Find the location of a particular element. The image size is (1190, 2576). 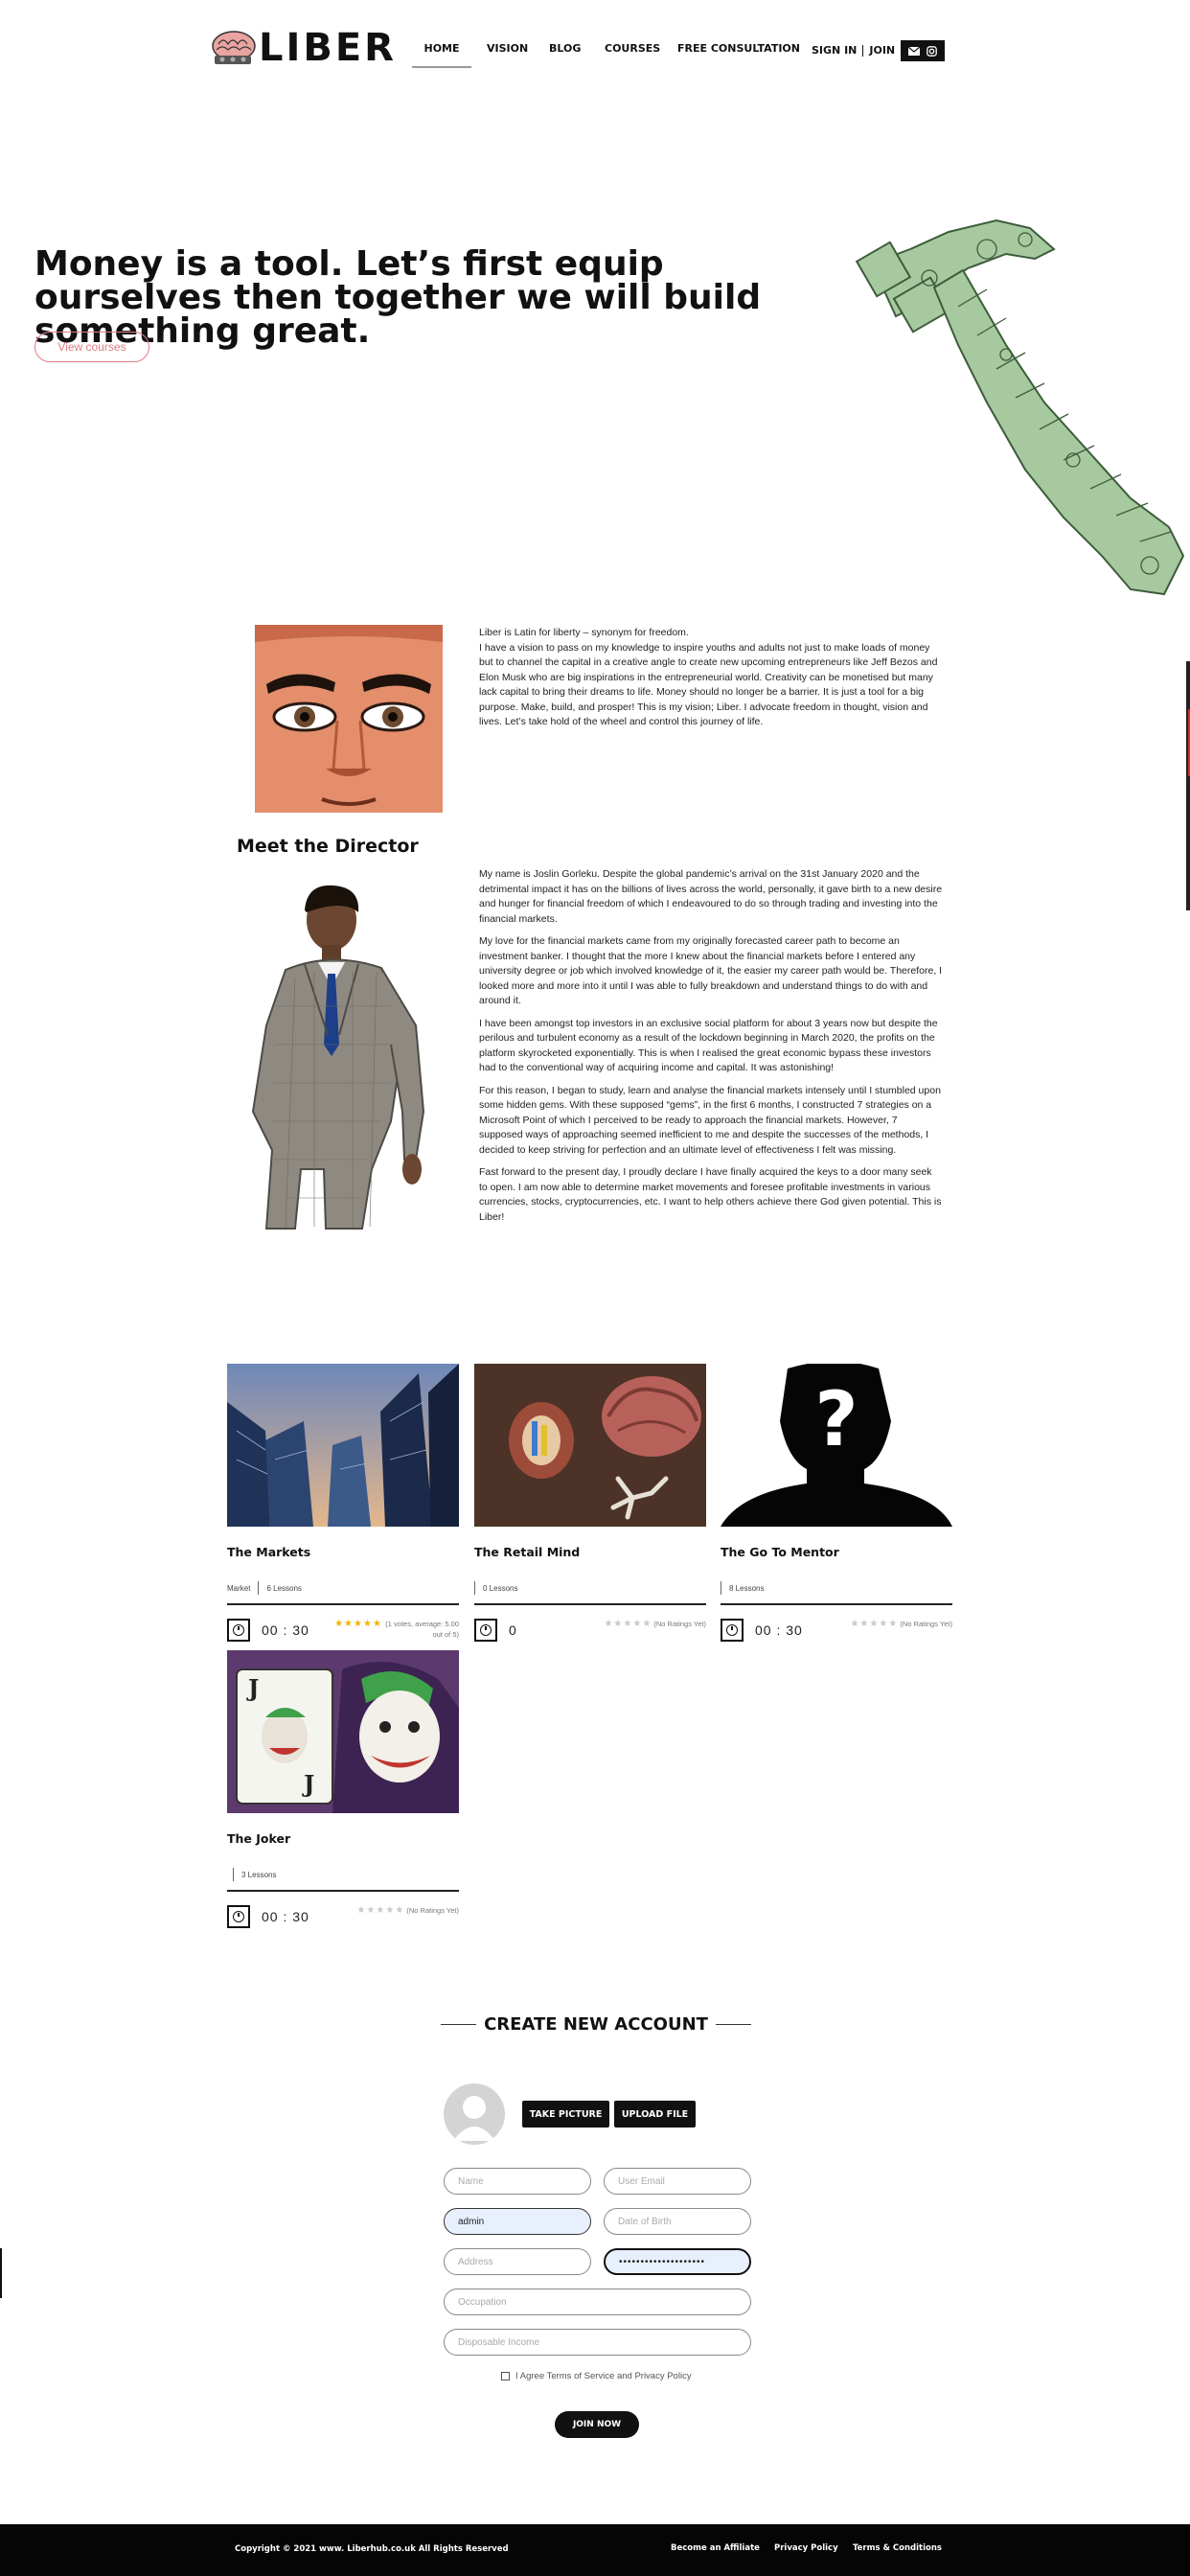

nav-courses: COURSES is located at coordinates (633, 48).